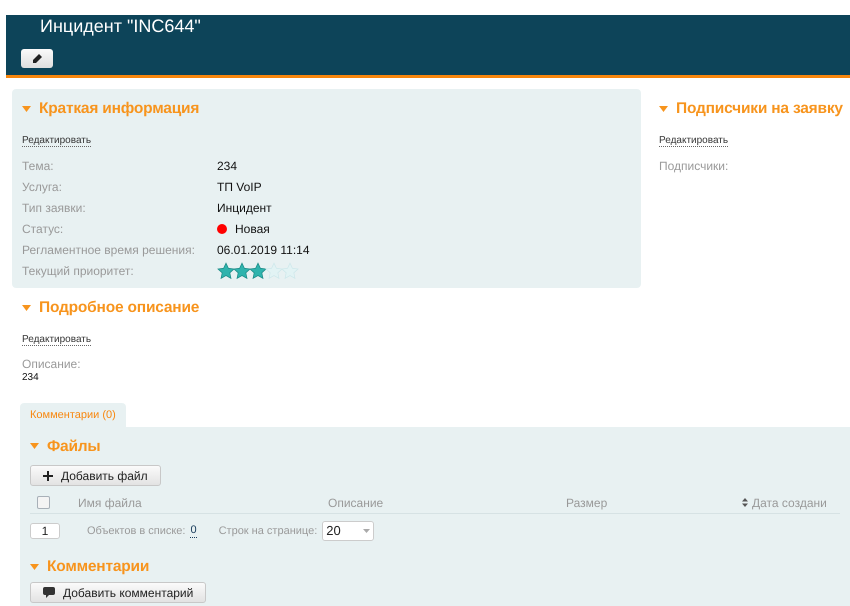 The height and width of the screenshot is (606, 850). What do you see at coordinates (78, 271) in the screenshot?
I see `field-label: Текущий приоритет:` at bounding box center [78, 271].